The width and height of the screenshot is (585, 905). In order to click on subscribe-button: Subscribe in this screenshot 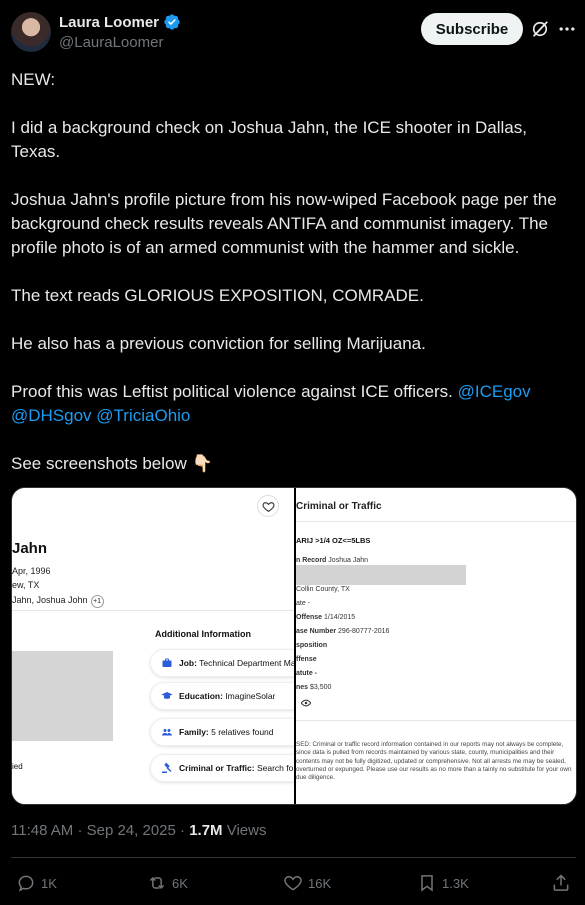, I will do `click(472, 29)`.